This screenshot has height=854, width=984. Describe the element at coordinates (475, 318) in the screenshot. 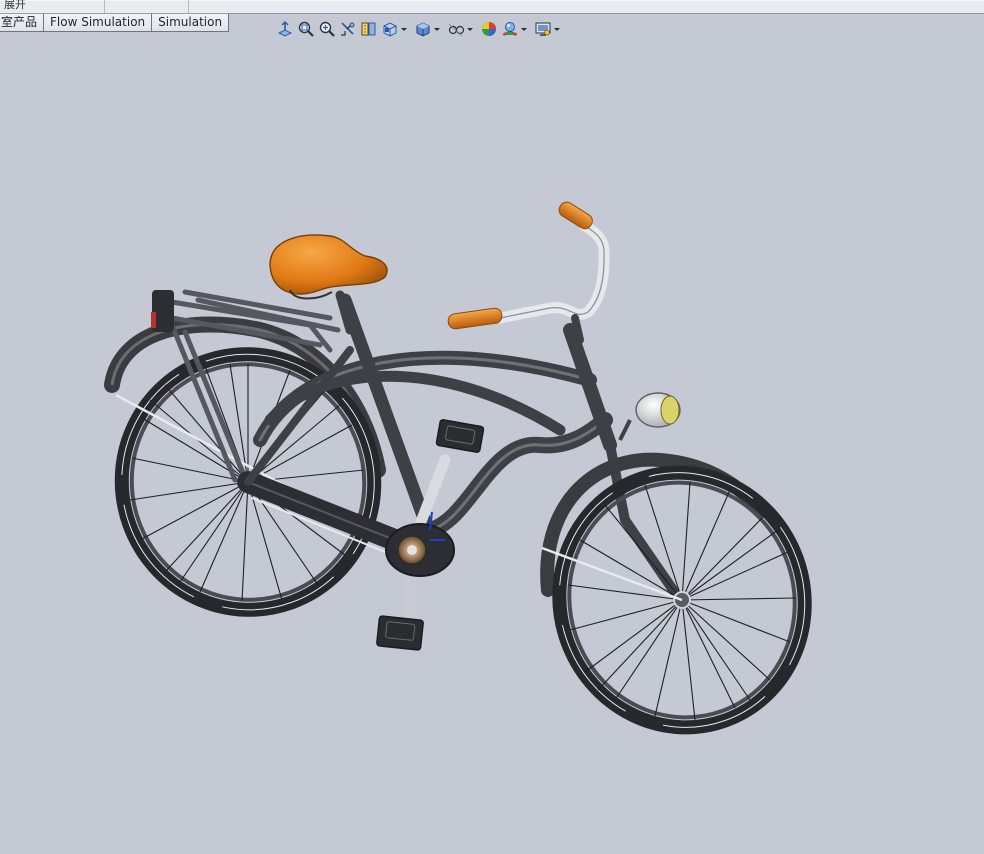

I see `left-grip` at that location.